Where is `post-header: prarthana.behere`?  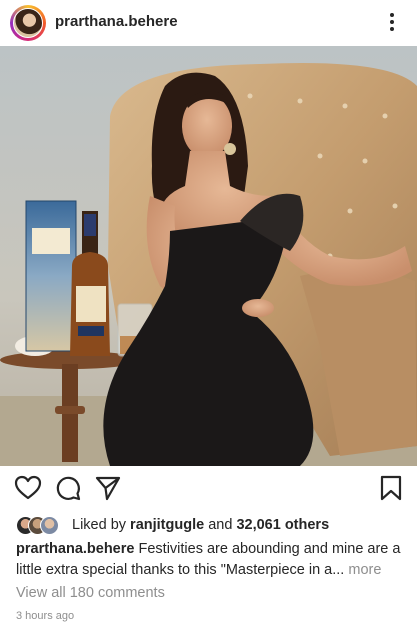 post-header: prarthana.behere is located at coordinates (208, 23).